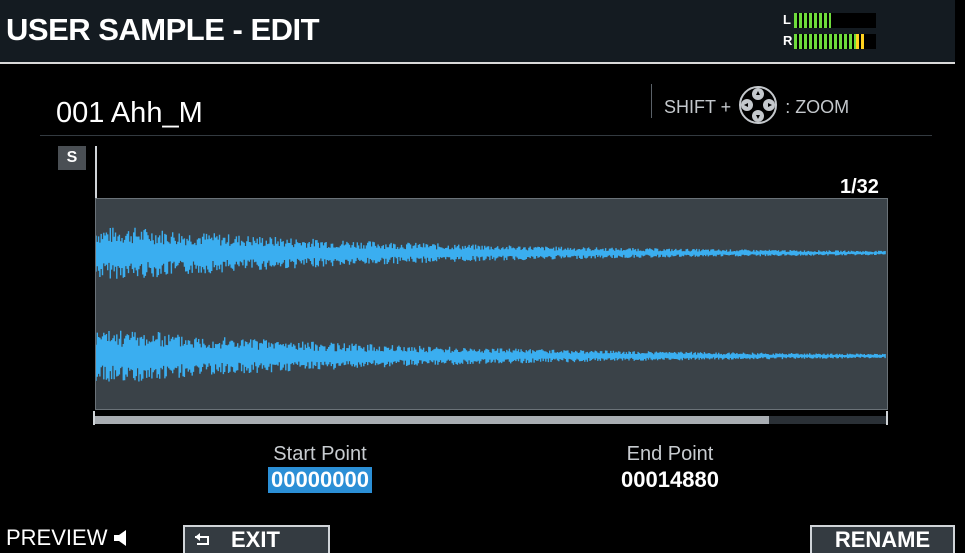 The height and width of the screenshot is (553, 965). I want to click on dpad-icon, so click(758, 105).